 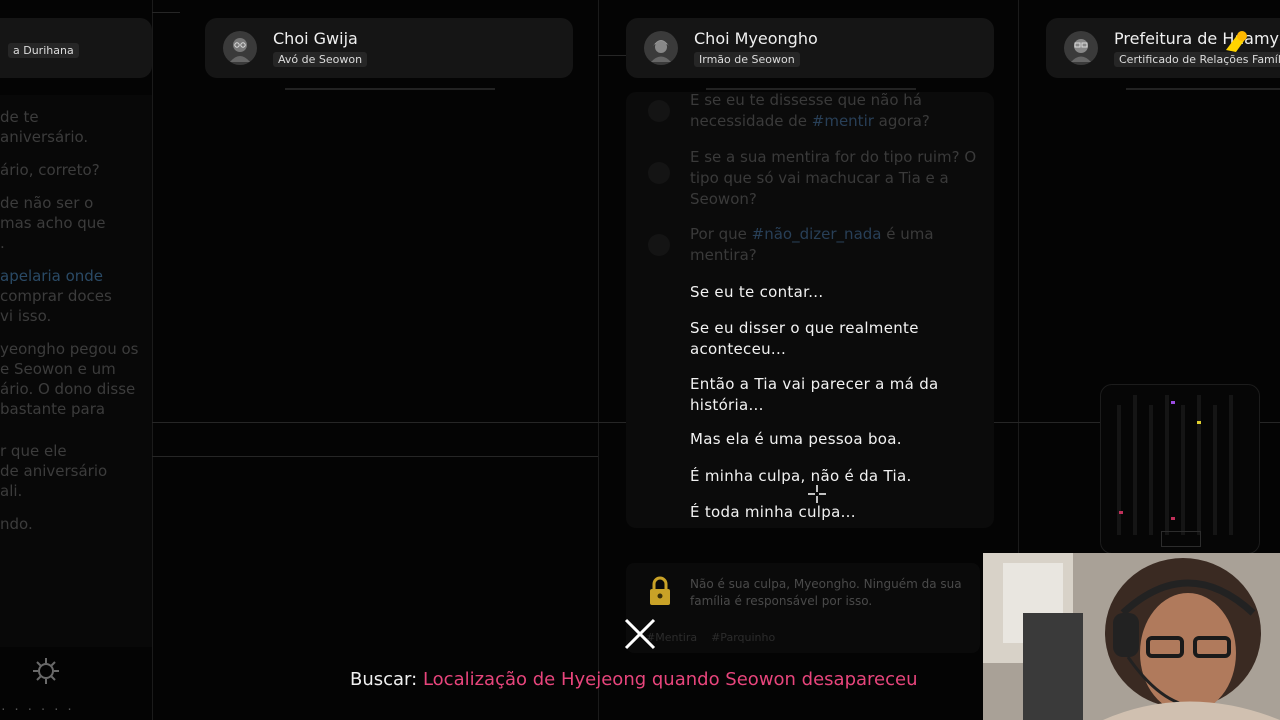 What do you see at coordinates (320, 59) in the screenshot?
I see `card-badge: Avó de Seowon` at bounding box center [320, 59].